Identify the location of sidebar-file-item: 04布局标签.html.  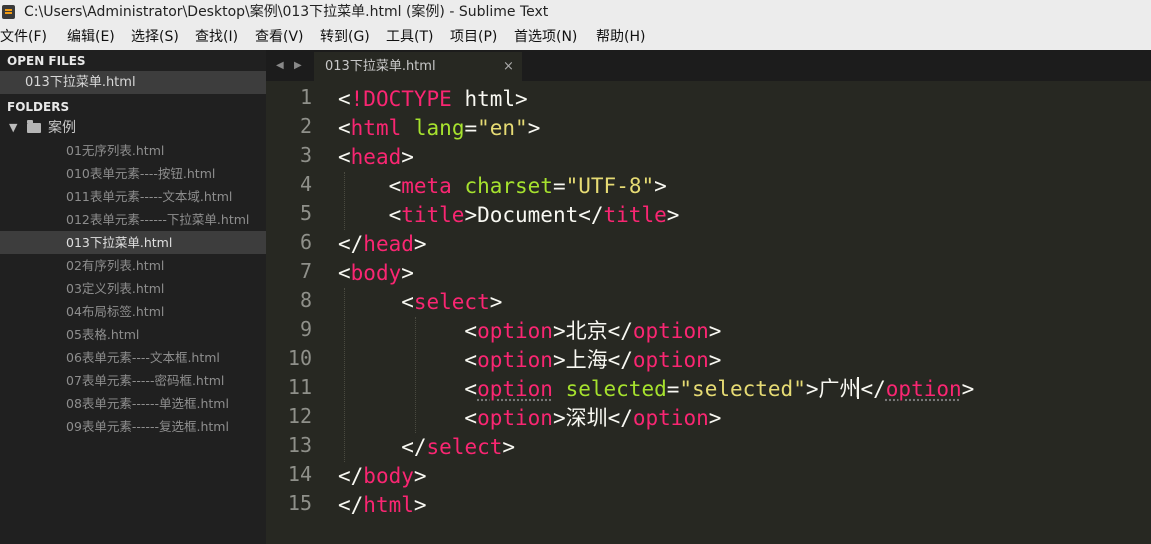
(133, 311).